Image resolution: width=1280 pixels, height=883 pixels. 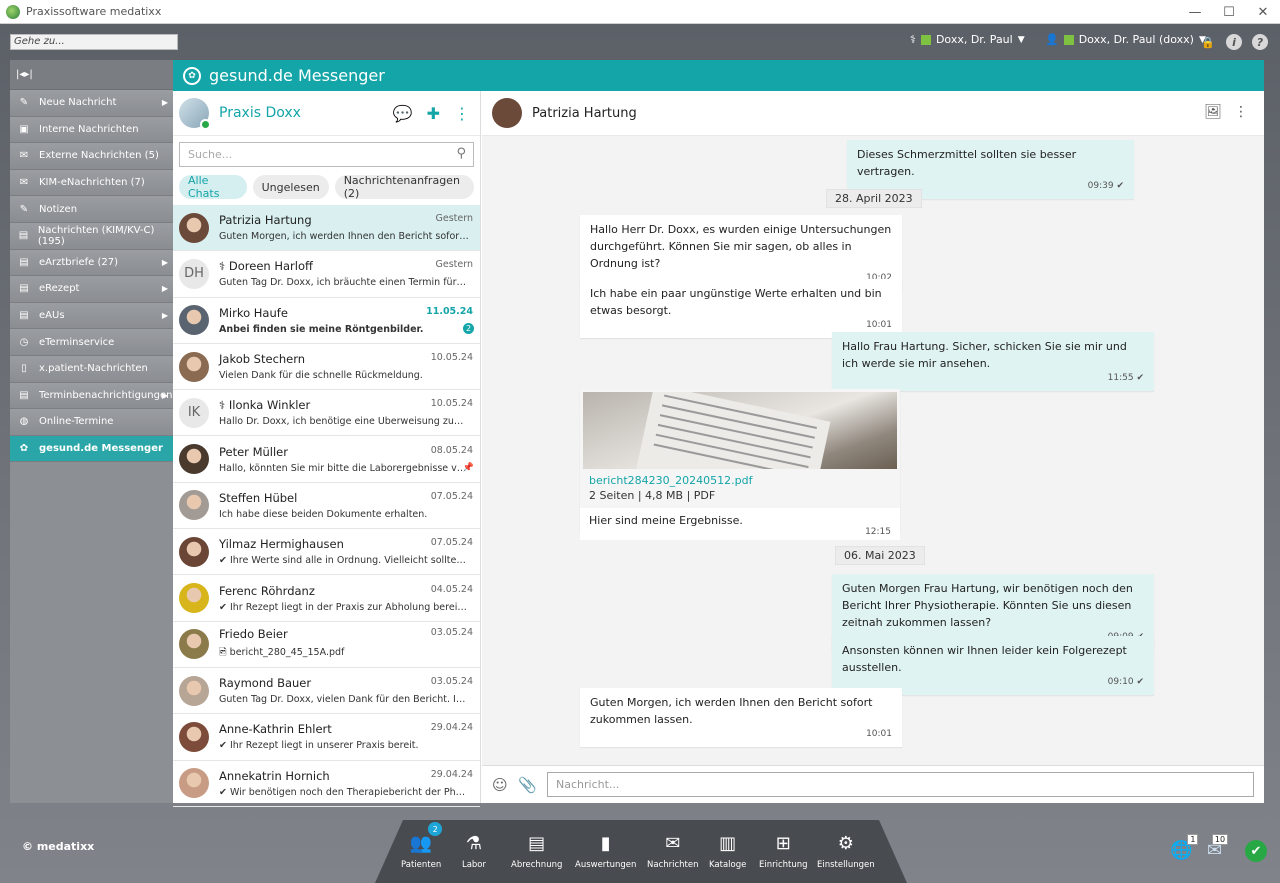 What do you see at coordinates (468, 467) in the screenshot?
I see `pin-icon: 📌` at bounding box center [468, 467].